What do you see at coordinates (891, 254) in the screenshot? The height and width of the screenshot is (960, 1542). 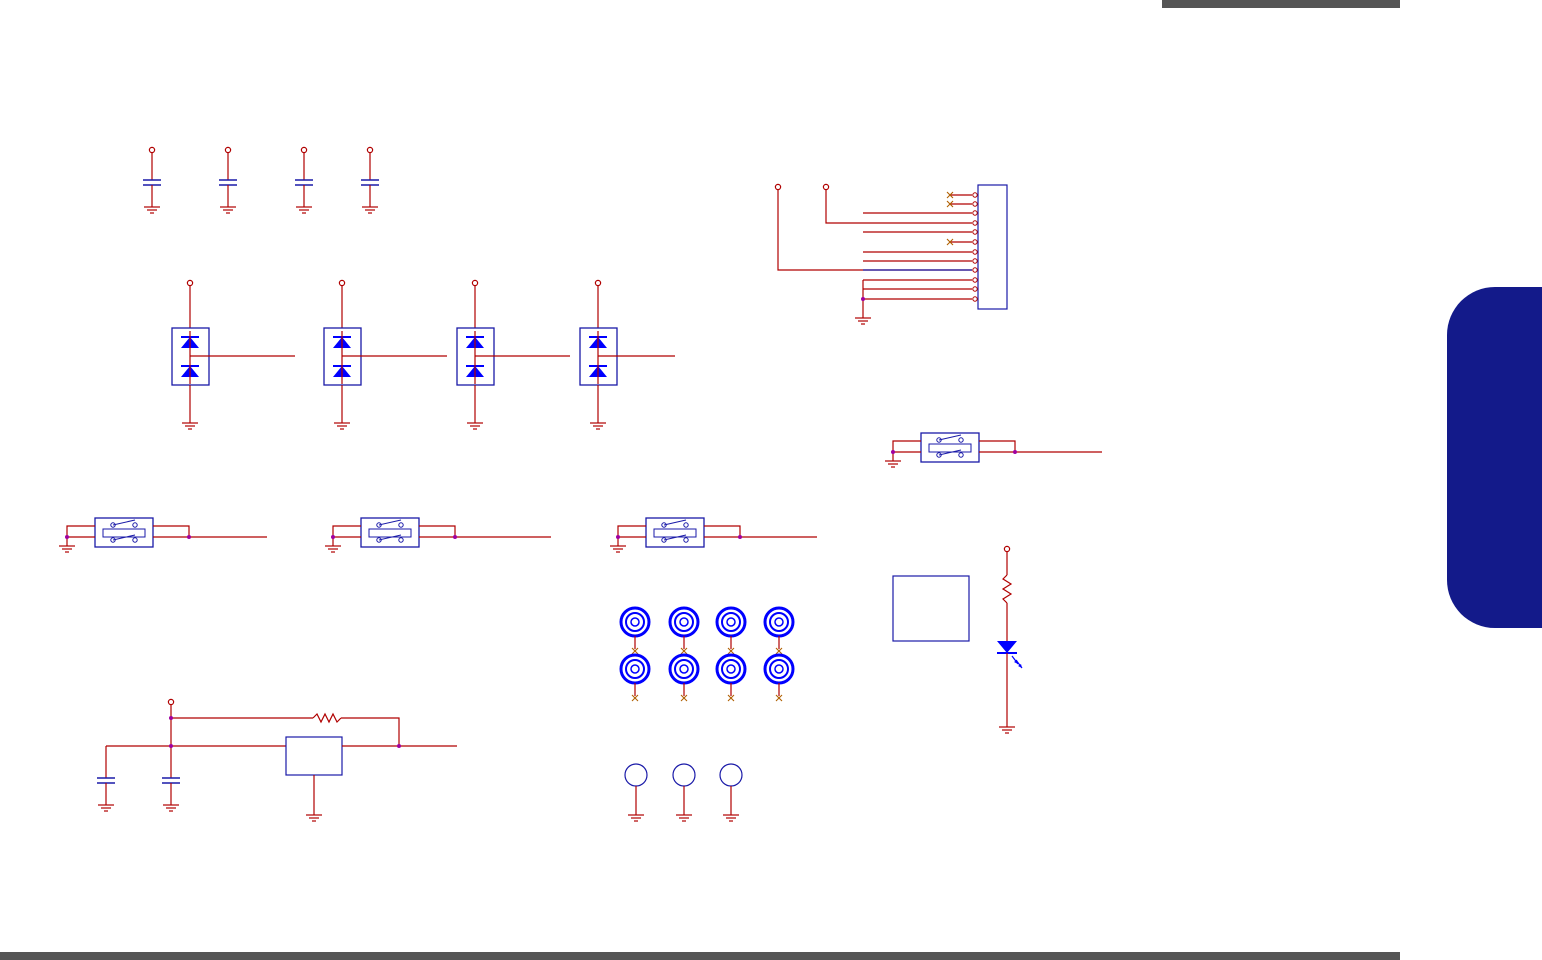 I see `connector-group` at bounding box center [891, 254].